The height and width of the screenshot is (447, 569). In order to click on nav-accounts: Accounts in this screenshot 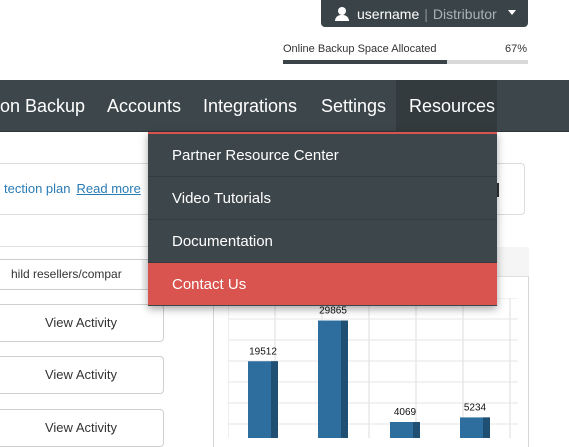, I will do `click(144, 106)`.